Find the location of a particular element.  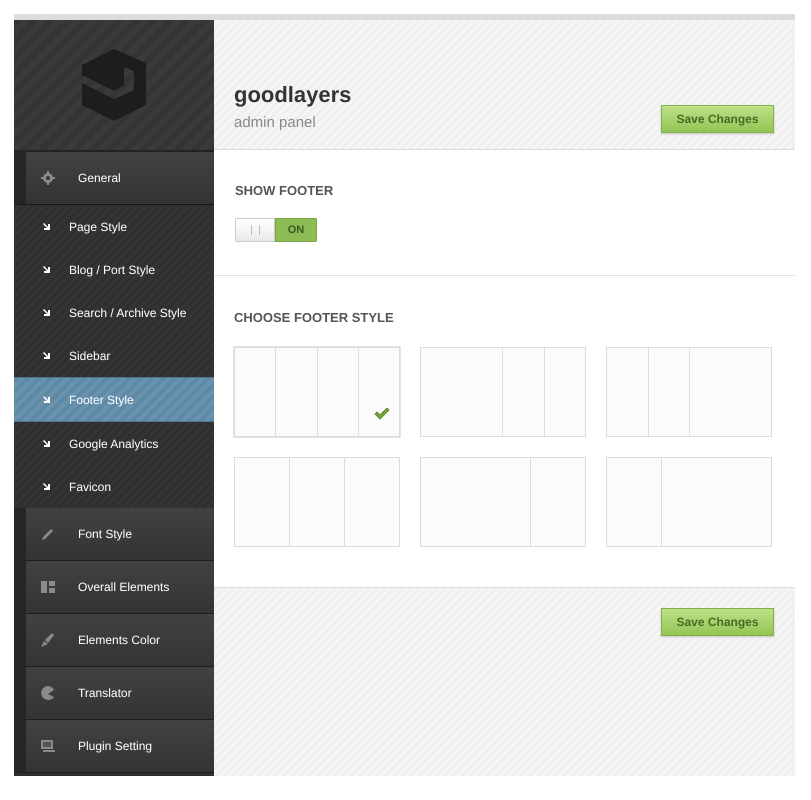

submenu-item: Footer Style is located at coordinates (114, 399).